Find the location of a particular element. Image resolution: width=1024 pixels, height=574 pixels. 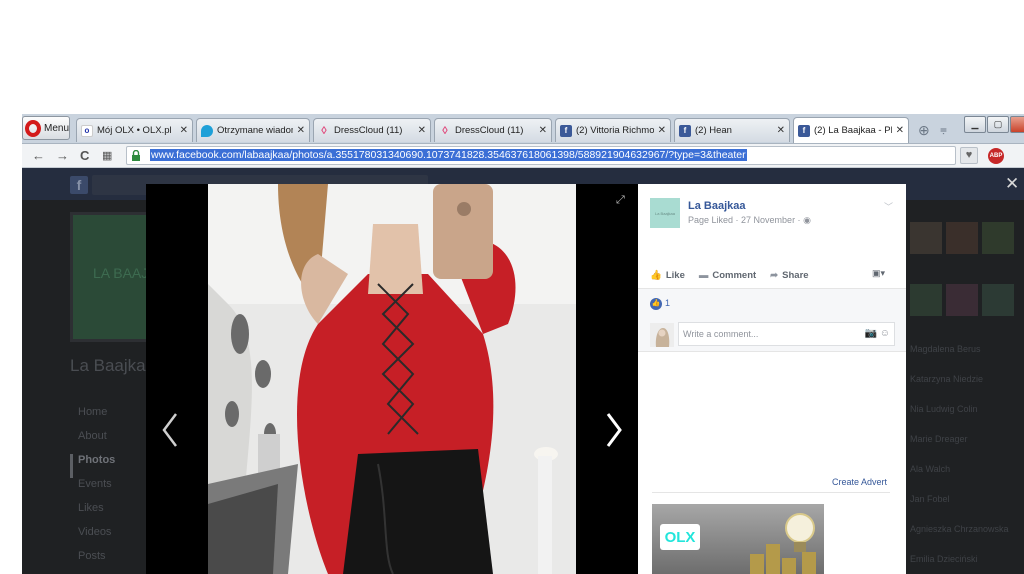

maximize-icon: ▢ is located at coordinates (998, 124).